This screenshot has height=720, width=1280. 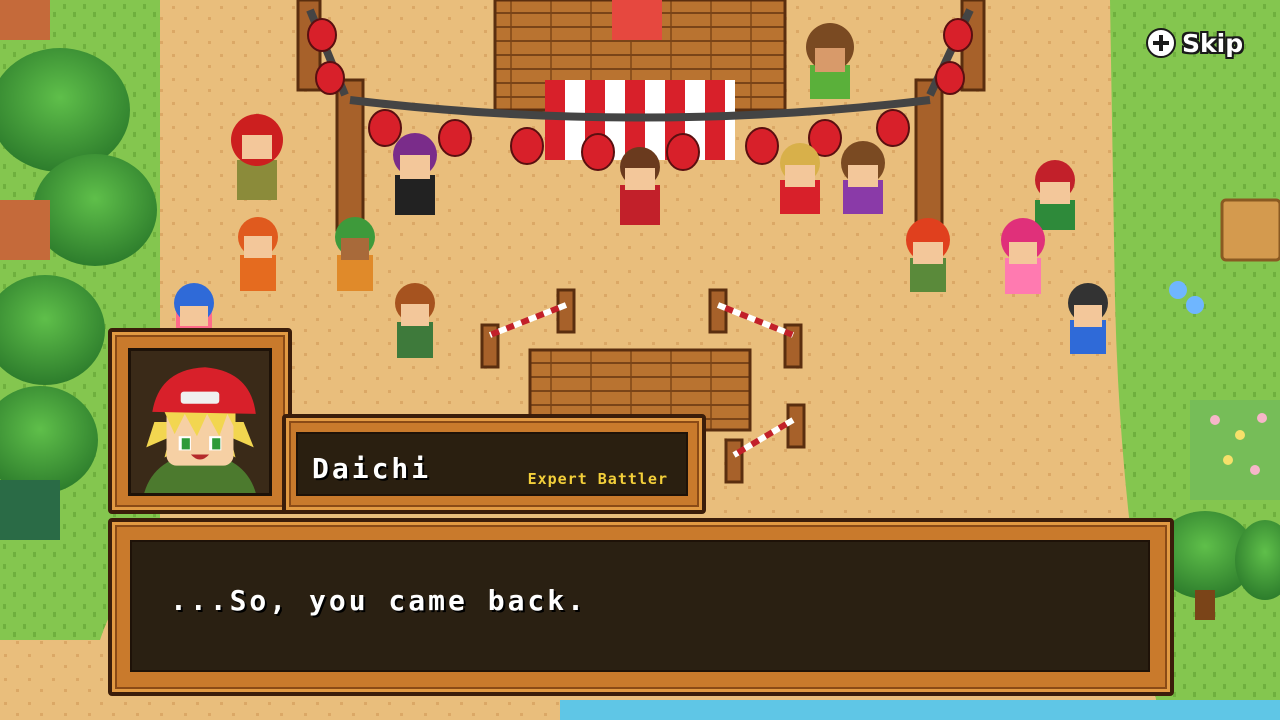 I want to click on skip-button: Skip, so click(x=1194, y=43).